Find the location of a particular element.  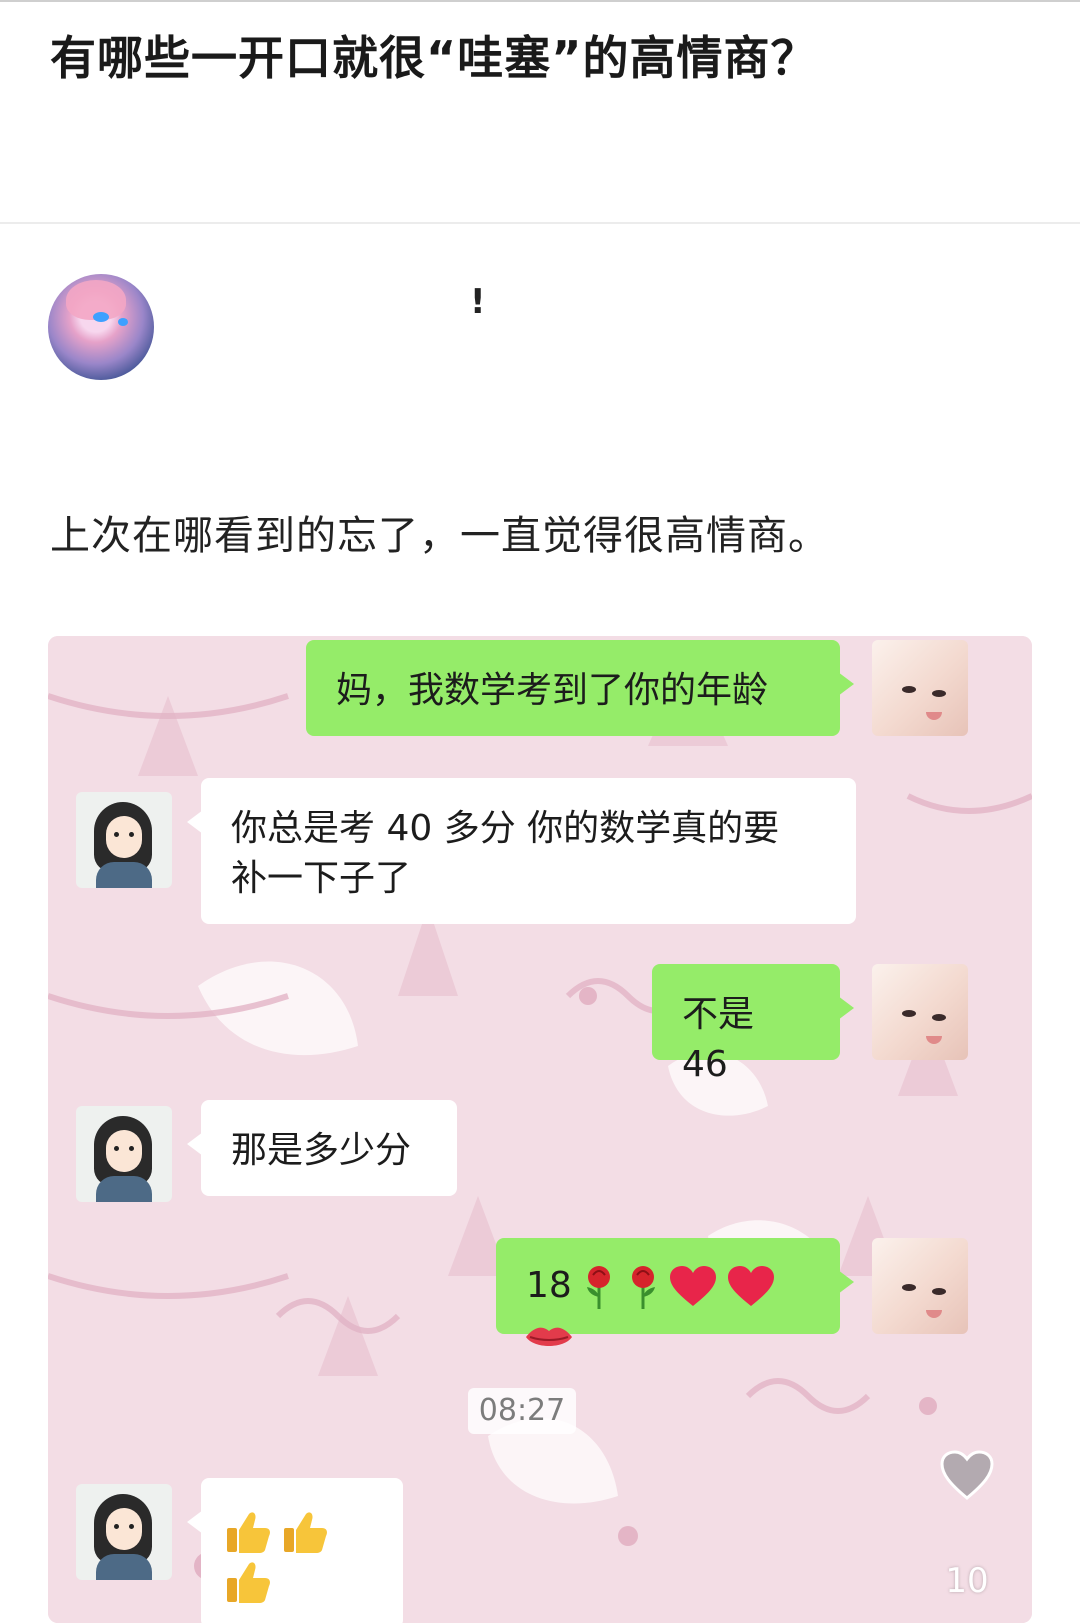

message-bubble-other: 那是多少分 is located at coordinates (322, 1148).